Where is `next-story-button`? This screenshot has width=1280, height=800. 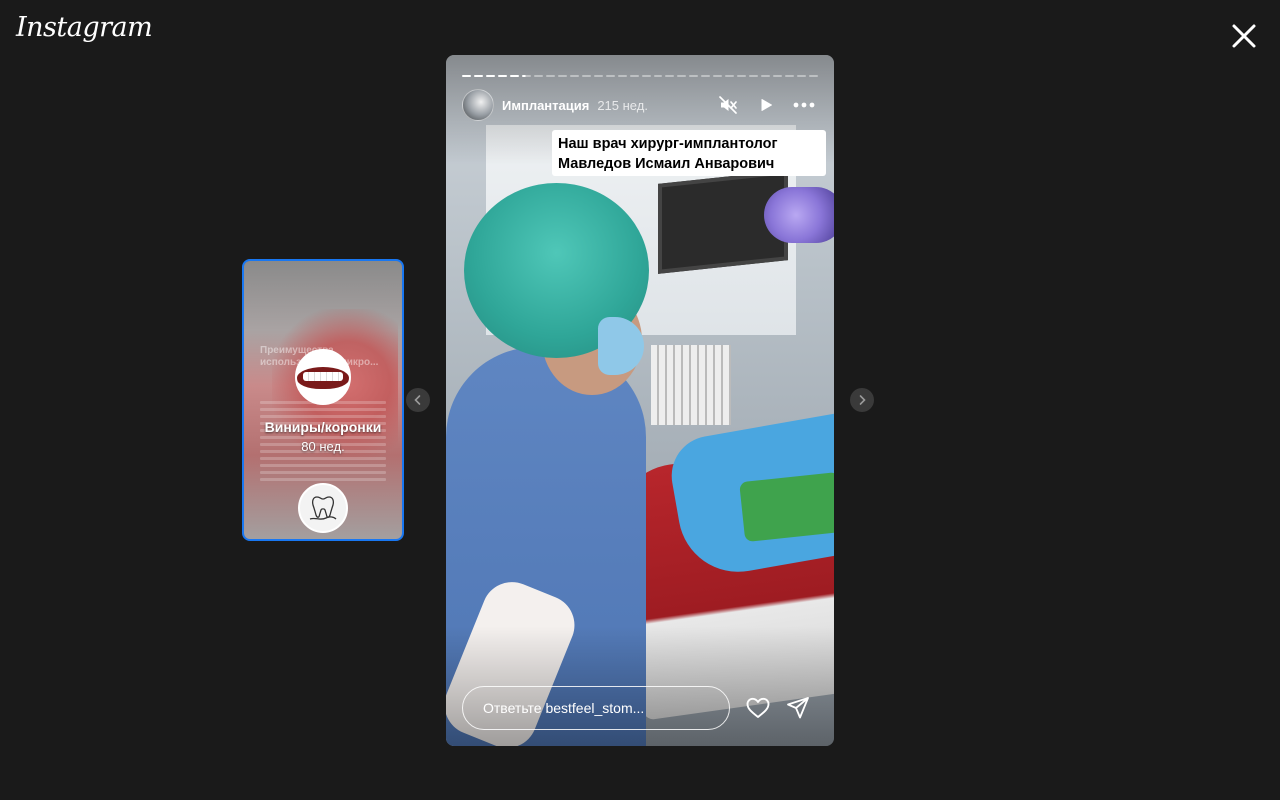 next-story-button is located at coordinates (862, 400).